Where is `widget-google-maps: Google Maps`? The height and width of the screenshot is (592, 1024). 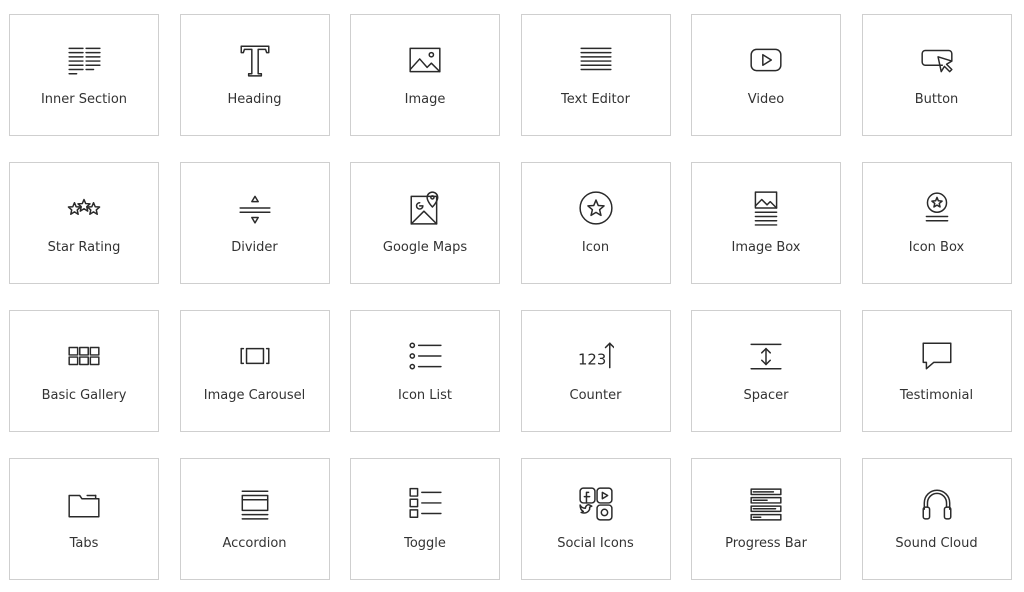 widget-google-maps: Google Maps is located at coordinates (425, 223).